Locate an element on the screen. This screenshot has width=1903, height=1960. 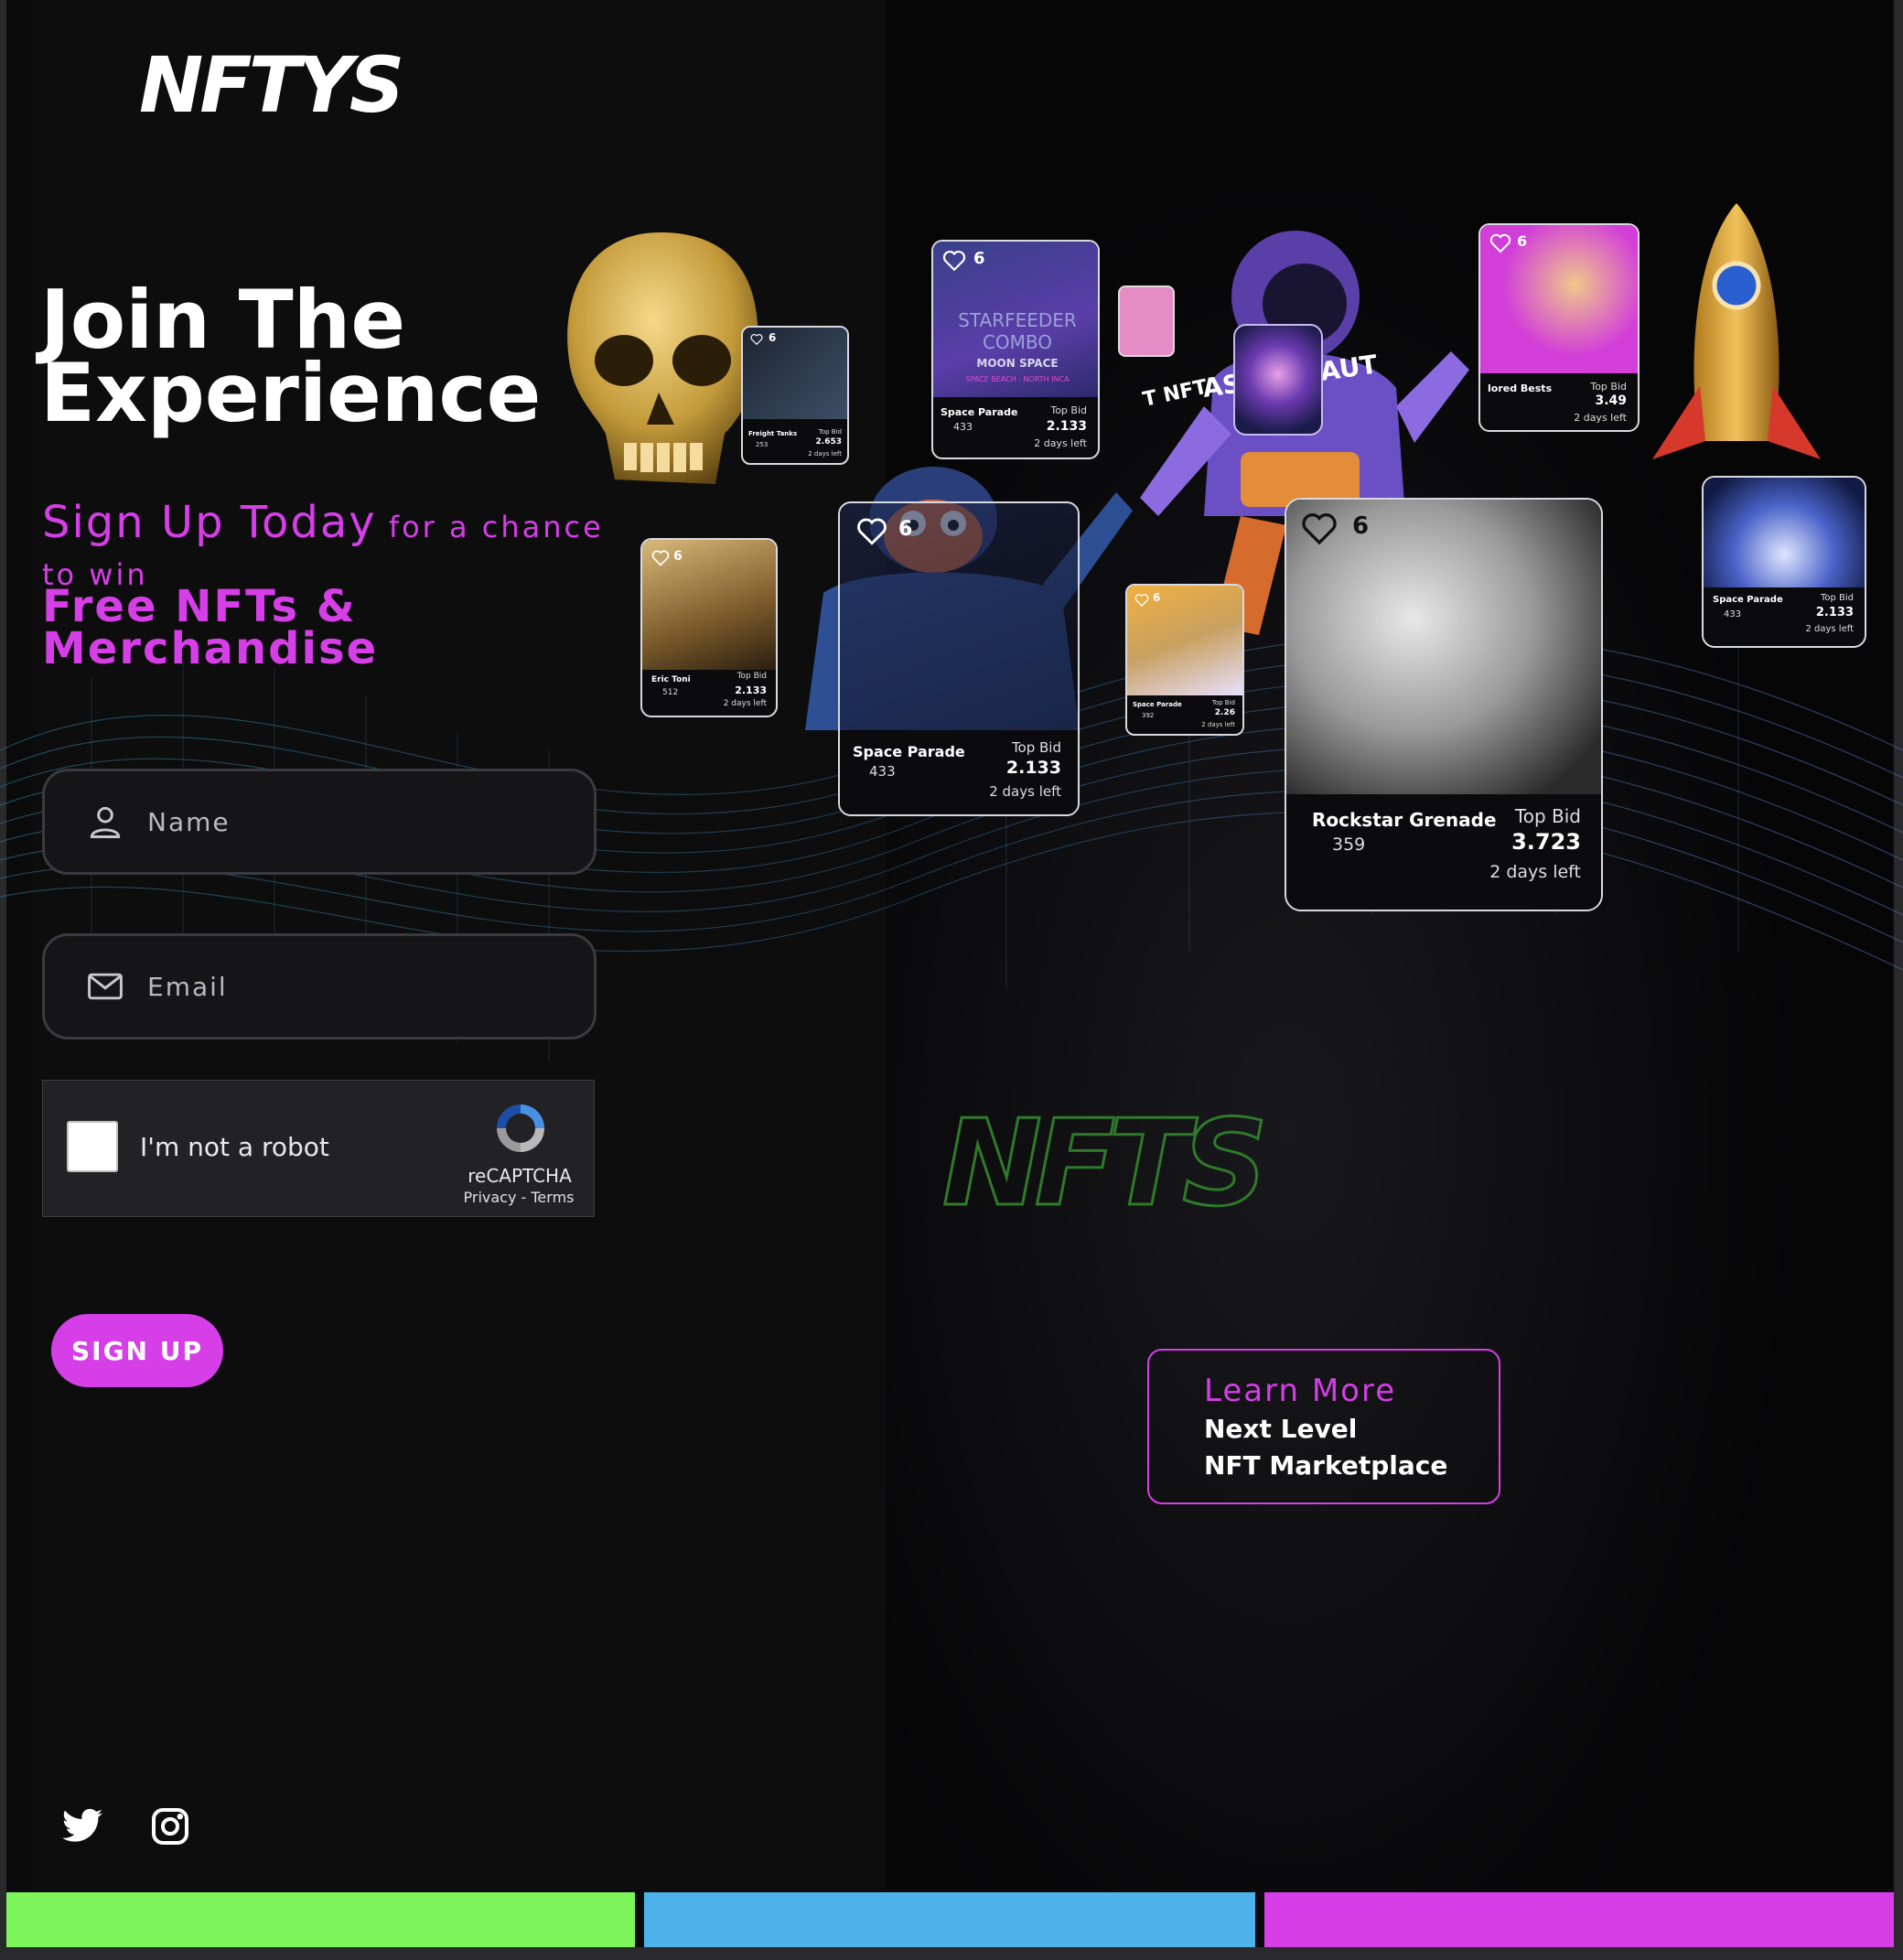
art-title: STARFEEDER COMBO is located at coordinates (1018, 331).